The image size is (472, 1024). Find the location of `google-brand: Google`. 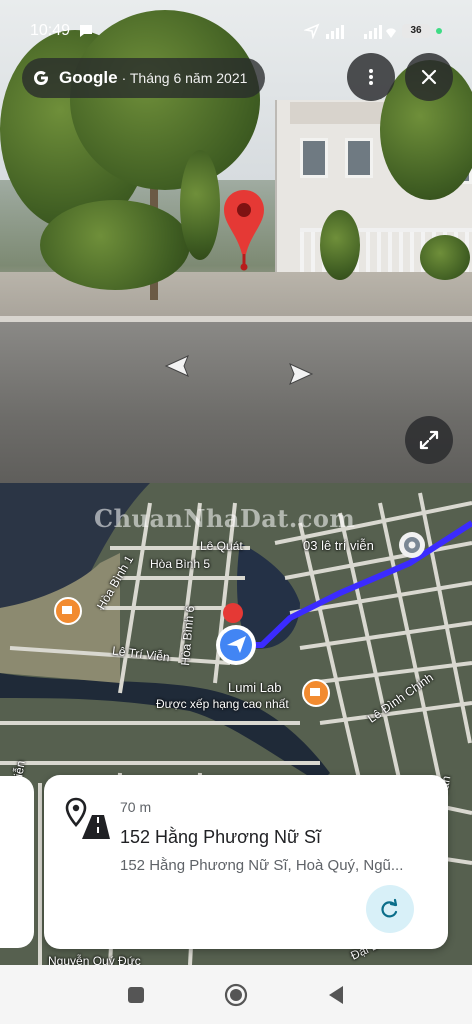

google-brand: Google is located at coordinates (88, 77).